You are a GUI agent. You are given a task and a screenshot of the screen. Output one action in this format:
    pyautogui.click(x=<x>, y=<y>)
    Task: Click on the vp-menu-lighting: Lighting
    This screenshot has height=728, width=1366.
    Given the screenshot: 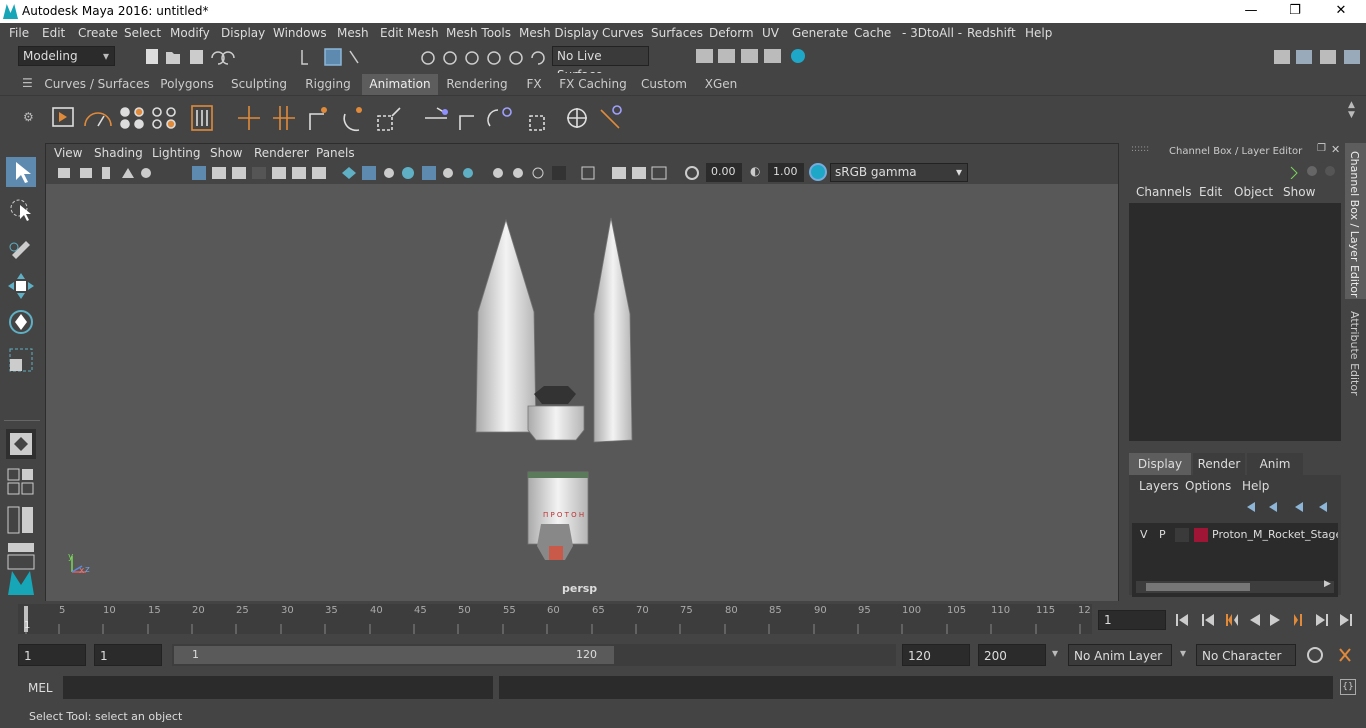 What is the action you would take?
    pyautogui.click(x=176, y=153)
    